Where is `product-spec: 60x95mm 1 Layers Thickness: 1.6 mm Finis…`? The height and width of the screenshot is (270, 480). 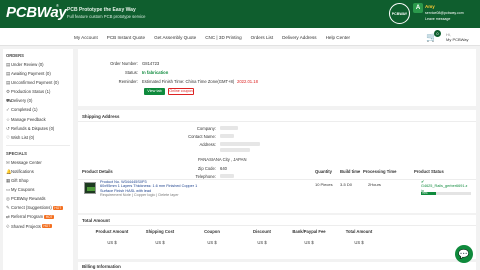 product-spec: 60x95mm 1 Layers Thickness: 1.6 mm Finis… is located at coordinates (149, 188).